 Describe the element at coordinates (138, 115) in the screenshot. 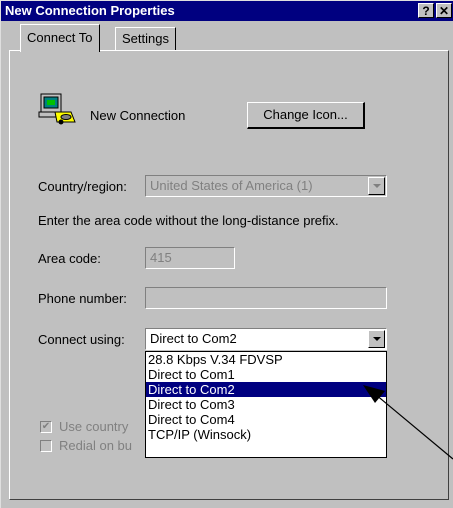

I see `connection-name: New Connection` at that location.